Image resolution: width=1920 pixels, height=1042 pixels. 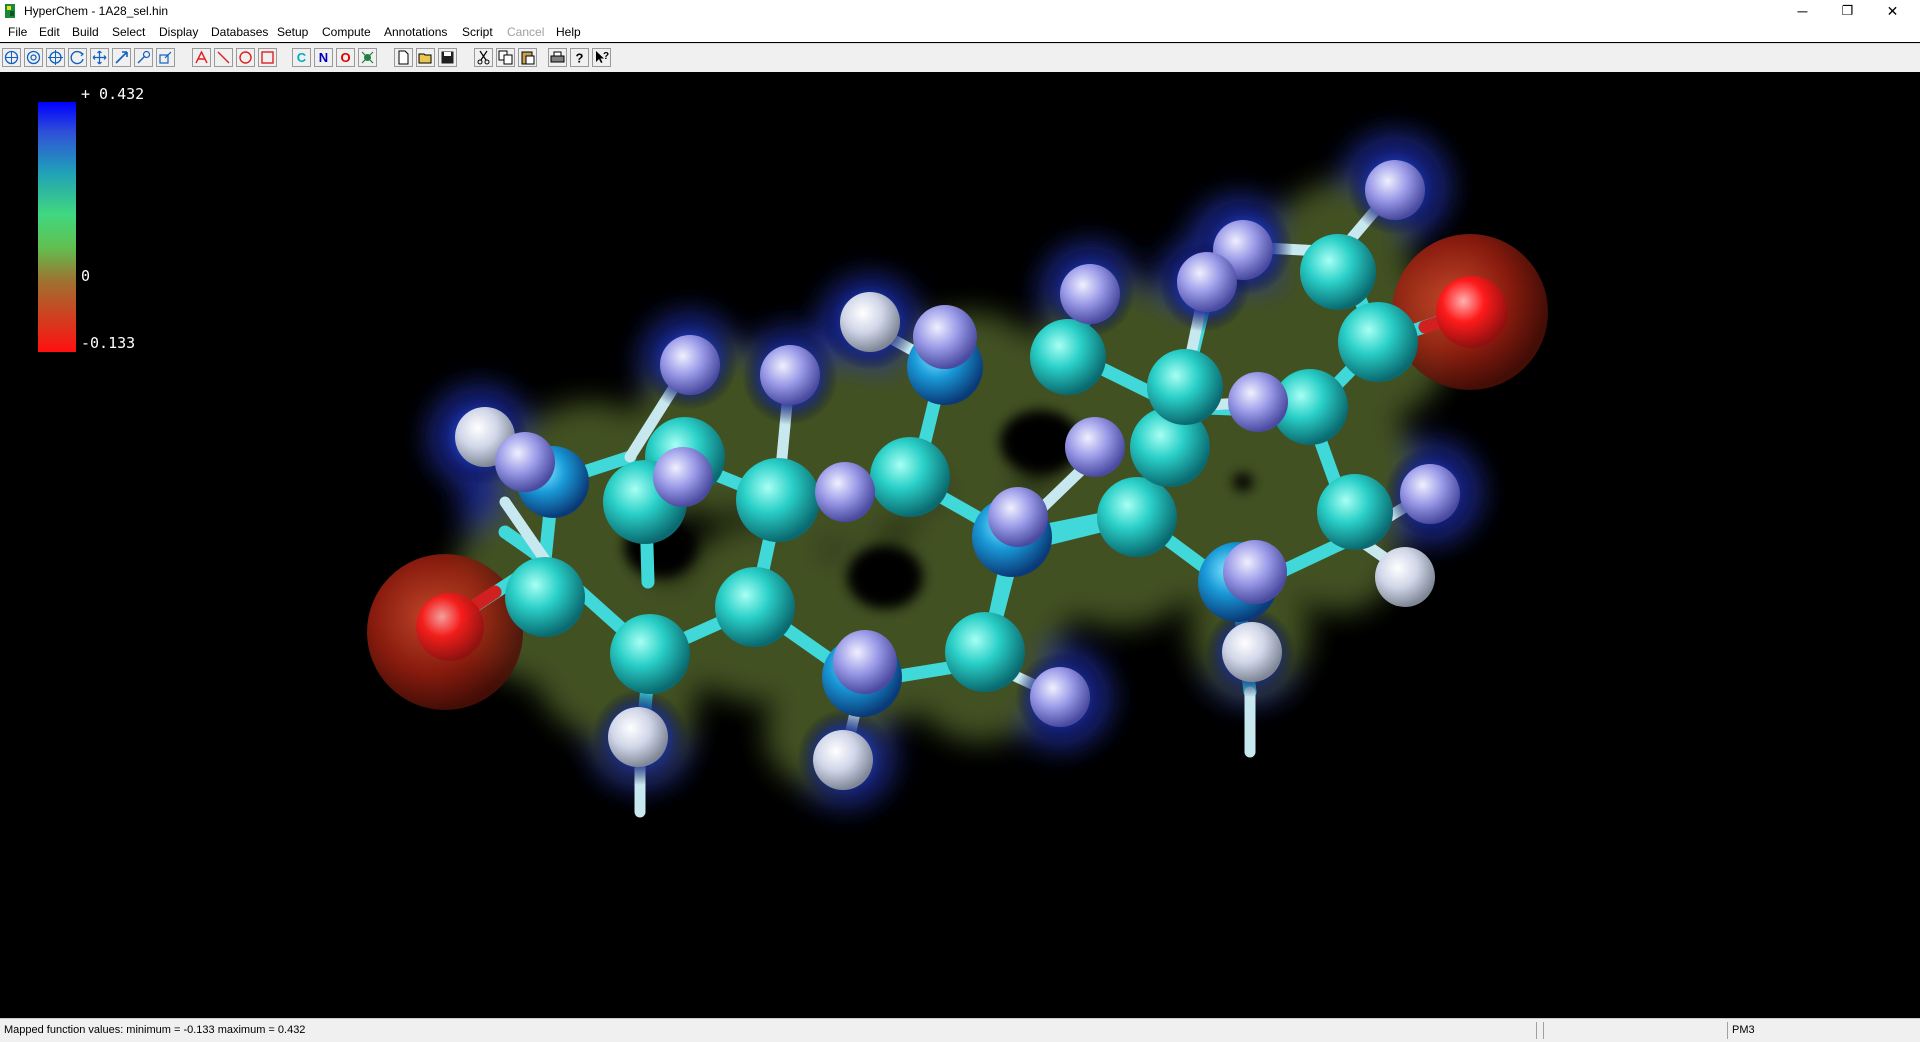 I want to click on question-mark-icon: ?, so click(x=580, y=58).